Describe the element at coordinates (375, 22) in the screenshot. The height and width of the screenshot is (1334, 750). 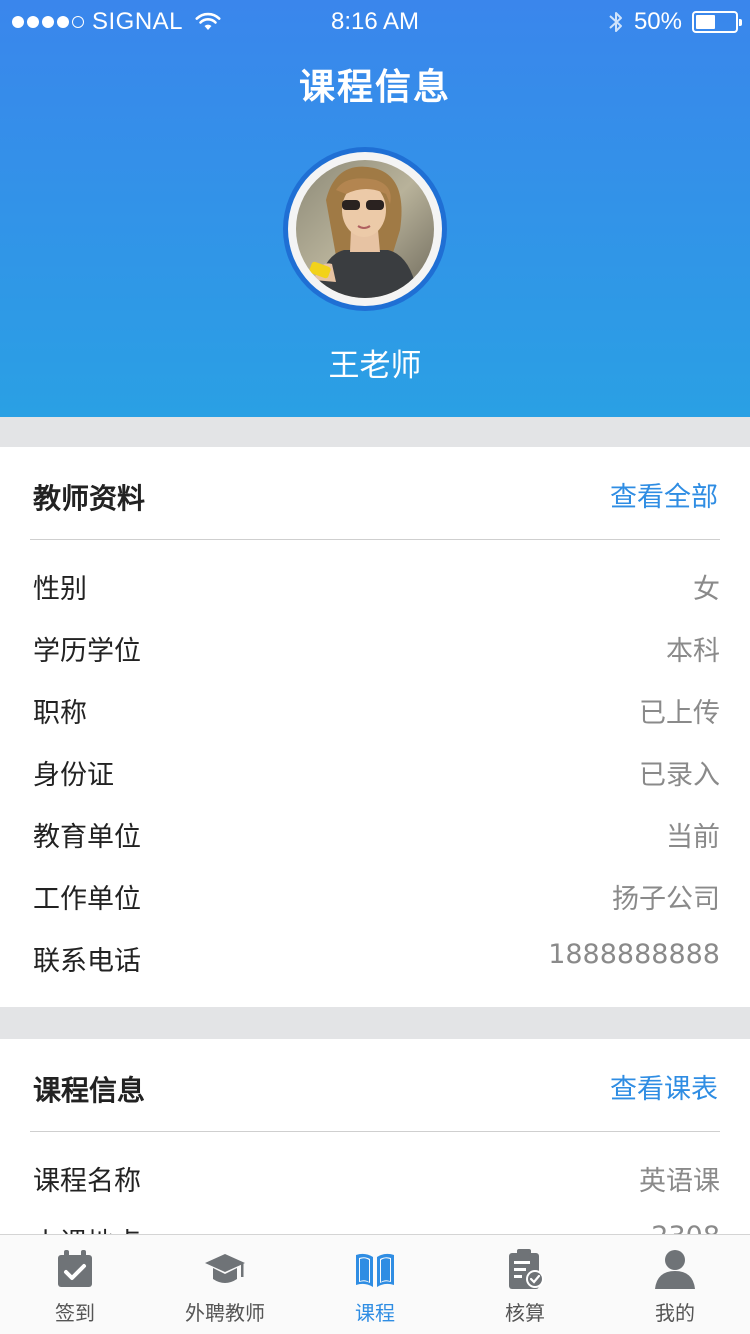
I see `status-bar: SIGNAL 8:16 AM 50%` at that location.